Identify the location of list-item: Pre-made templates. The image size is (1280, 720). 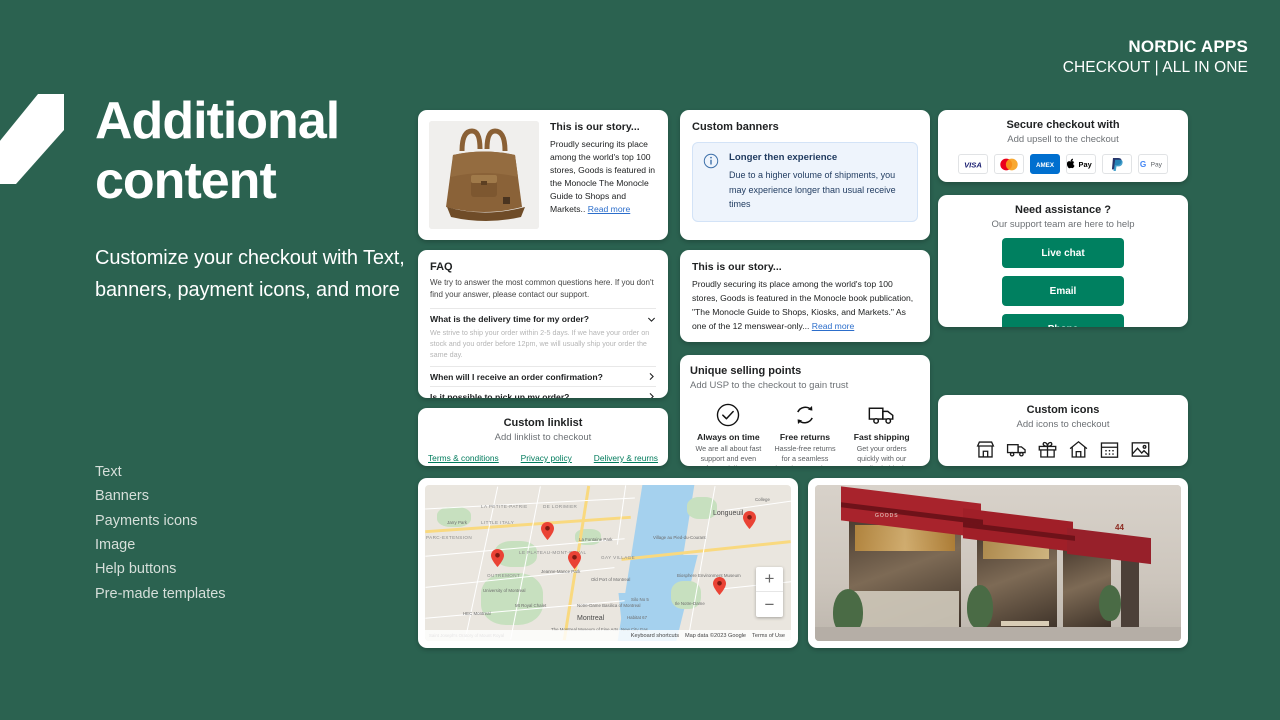
(160, 593).